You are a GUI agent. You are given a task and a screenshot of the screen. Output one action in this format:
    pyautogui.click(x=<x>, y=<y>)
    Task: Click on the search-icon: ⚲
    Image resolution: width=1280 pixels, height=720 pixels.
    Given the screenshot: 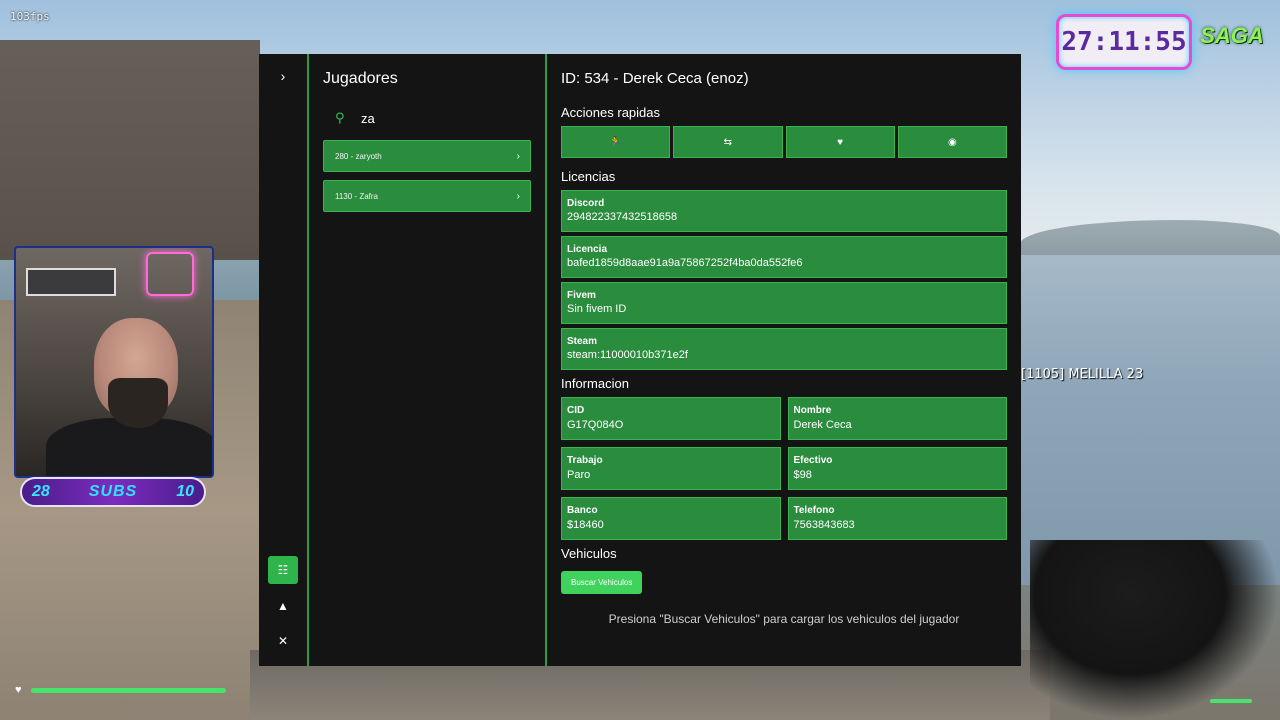 What is the action you would take?
    pyautogui.click(x=340, y=117)
    